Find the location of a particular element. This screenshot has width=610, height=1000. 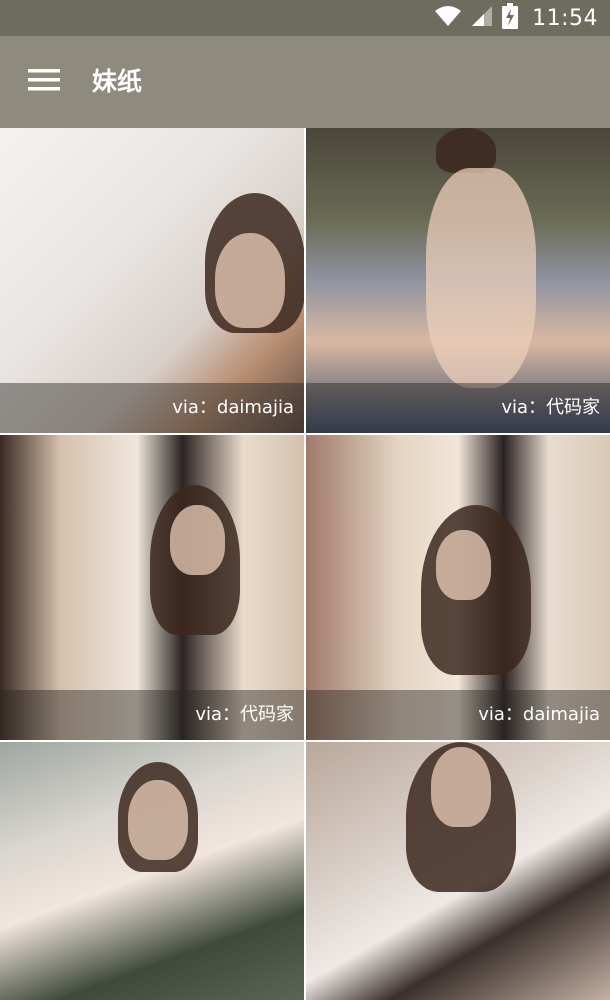

status-bar: 11:54 is located at coordinates (305, 18).